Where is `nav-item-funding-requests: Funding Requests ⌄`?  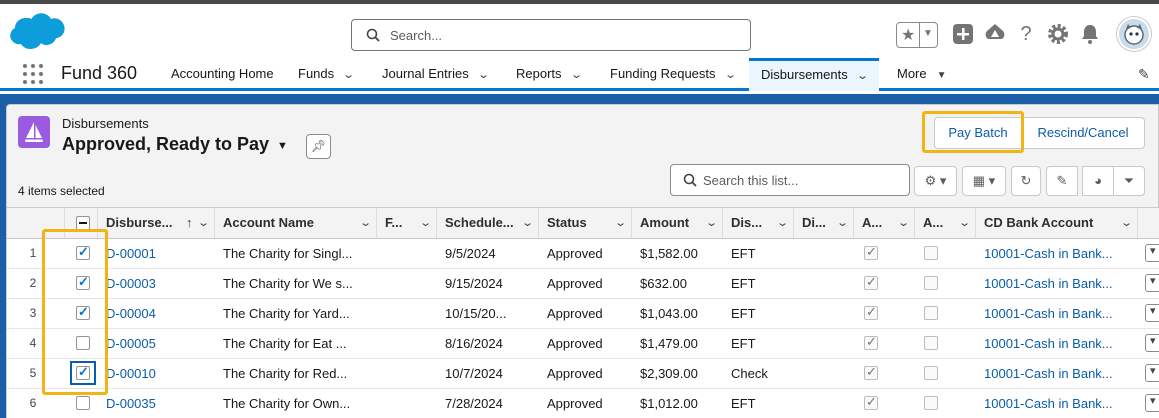
nav-item-funding-requests: Funding Requests ⌄ is located at coordinates (673, 74).